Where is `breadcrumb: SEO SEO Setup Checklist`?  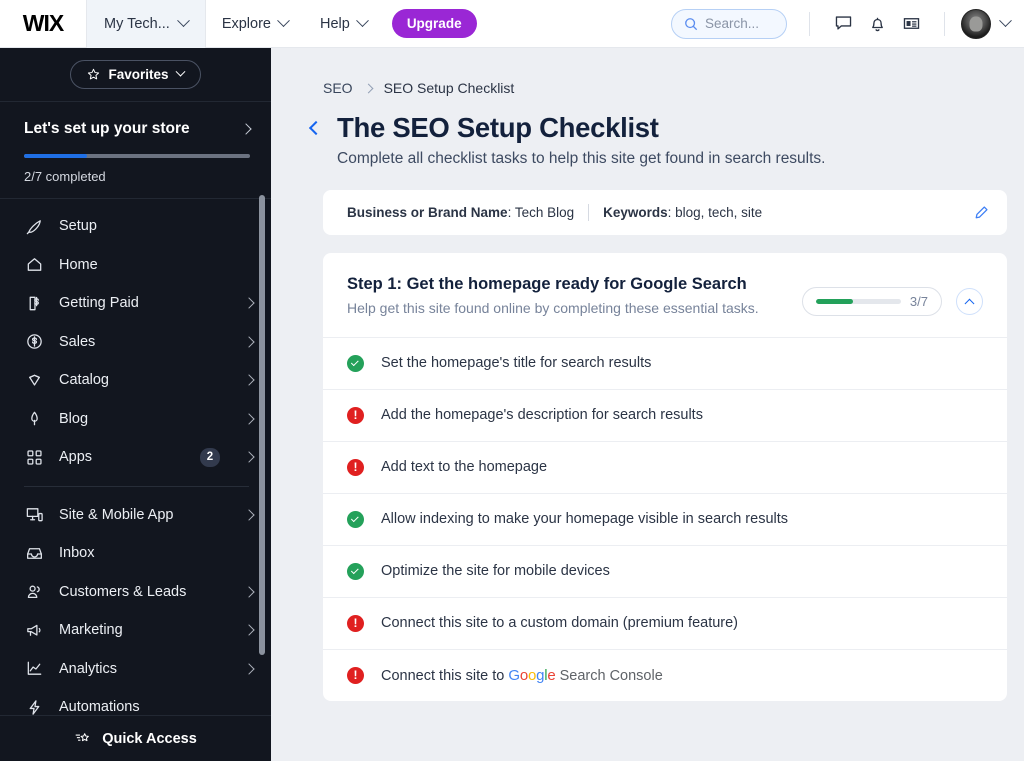
breadcrumb: SEO SEO Setup Checklist is located at coordinates (647, 72).